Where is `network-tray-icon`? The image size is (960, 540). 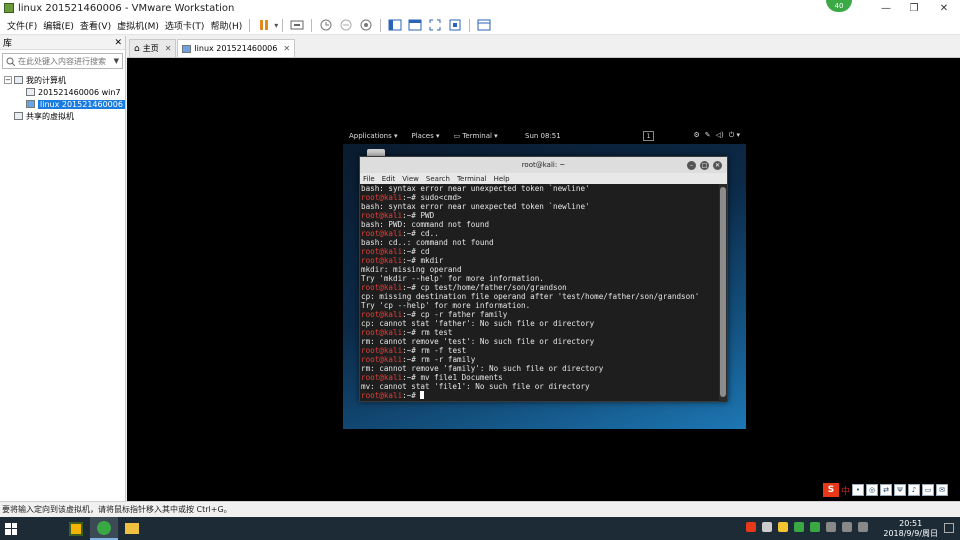
network-tray-icon is located at coordinates (831, 527).